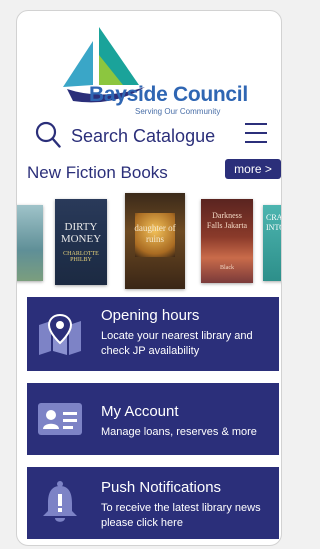 The height and width of the screenshot is (549, 320). What do you see at coordinates (150, 315) in the screenshot?
I see `card-title: Opening hours` at bounding box center [150, 315].